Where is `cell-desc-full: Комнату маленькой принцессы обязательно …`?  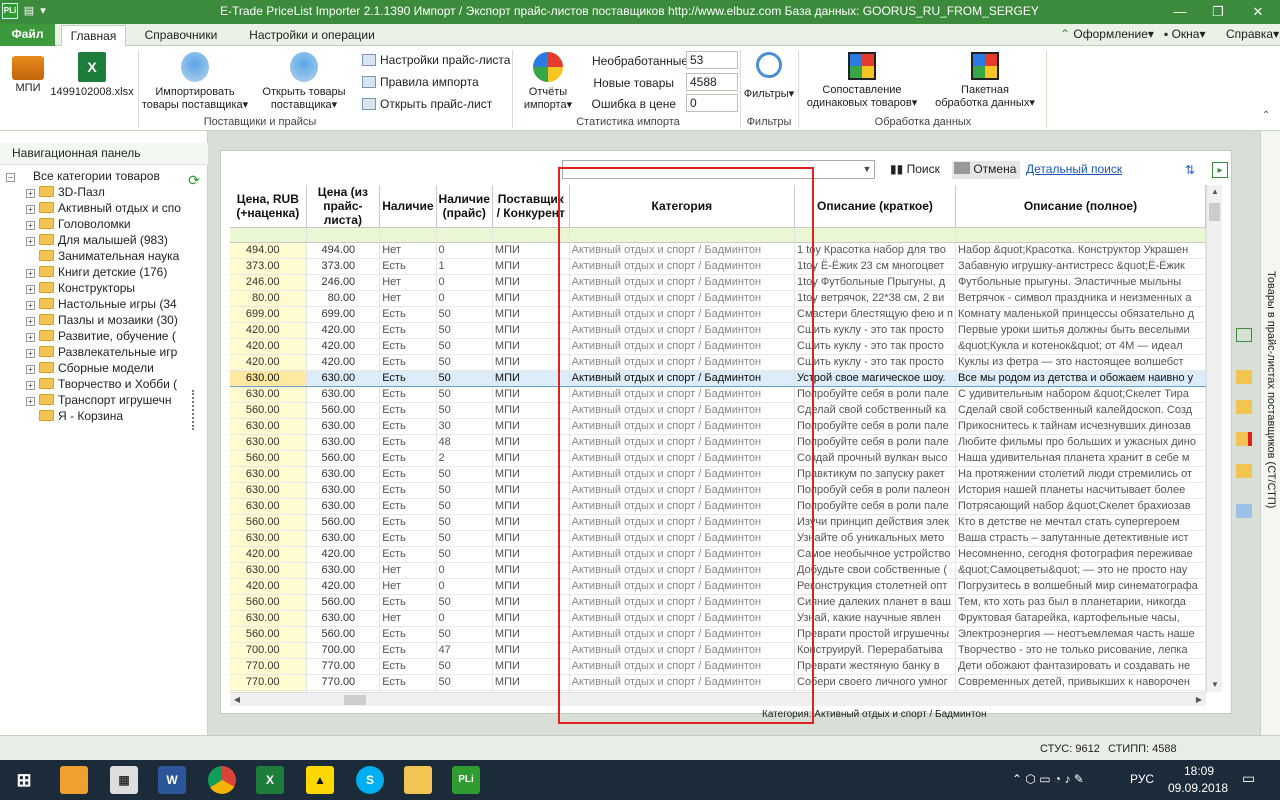 cell-desc-full: Комнату маленькой принцессы обязательно … is located at coordinates (1080, 314).